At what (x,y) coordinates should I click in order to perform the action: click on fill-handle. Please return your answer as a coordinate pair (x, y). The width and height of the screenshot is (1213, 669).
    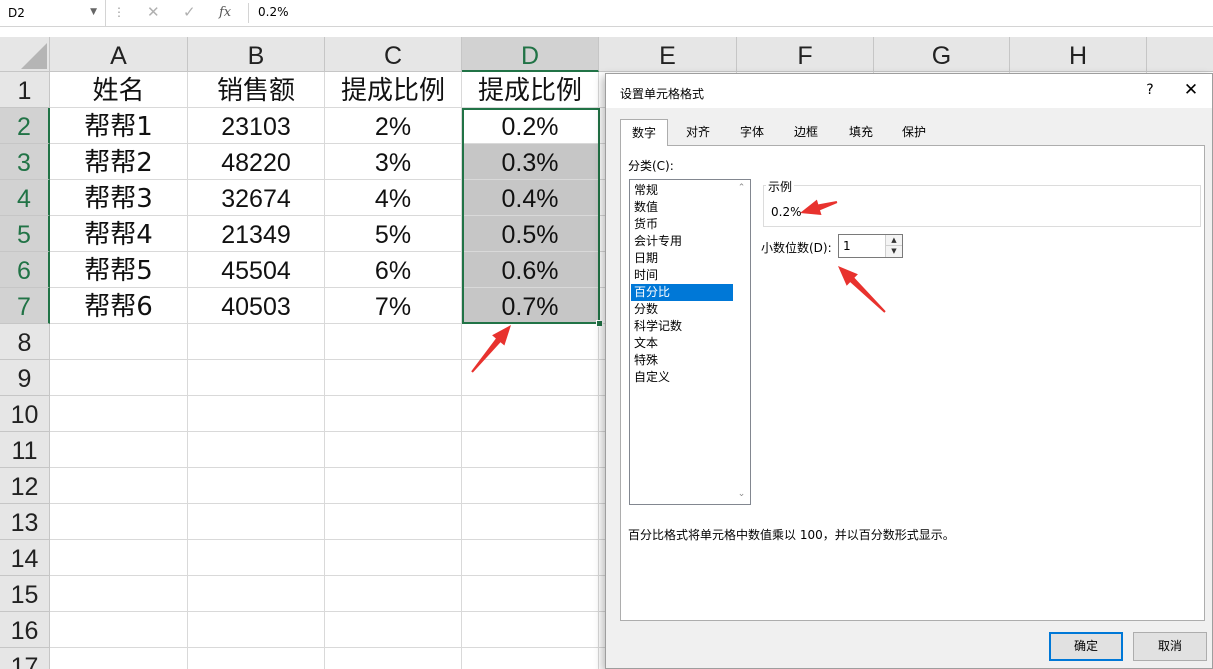
    Looking at the image, I should click on (599, 323).